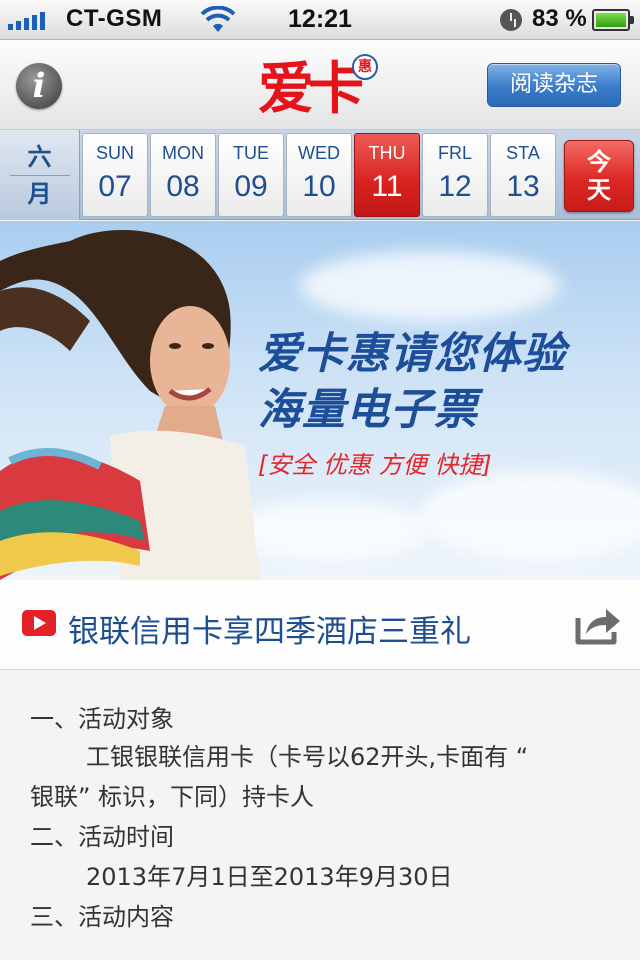 The width and height of the screenshot is (640, 960). Describe the element at coordinates (387, 153) in the screenshot. I see `day-name: THU` at that location.